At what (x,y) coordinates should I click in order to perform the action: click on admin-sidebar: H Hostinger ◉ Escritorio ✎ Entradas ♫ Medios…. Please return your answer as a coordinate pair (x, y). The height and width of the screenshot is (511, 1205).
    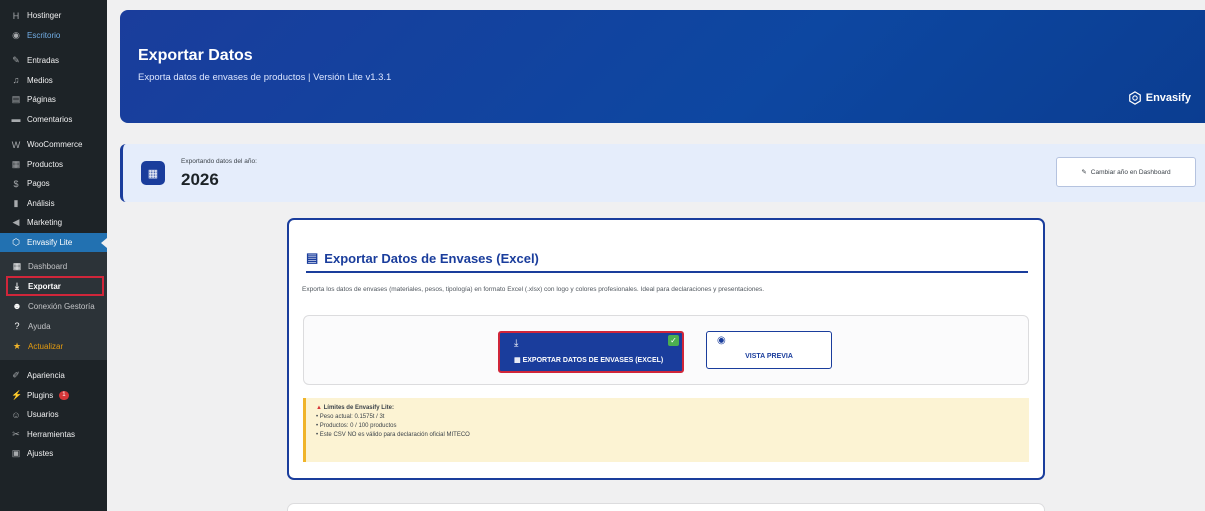
    Looking at the image, I should click on (53, 255).